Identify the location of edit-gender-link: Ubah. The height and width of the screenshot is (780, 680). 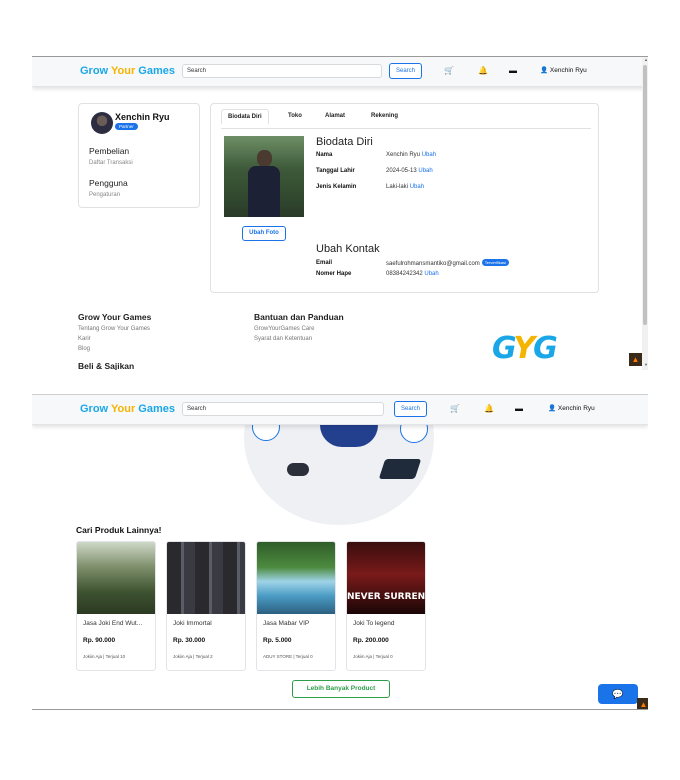
(417, 187).